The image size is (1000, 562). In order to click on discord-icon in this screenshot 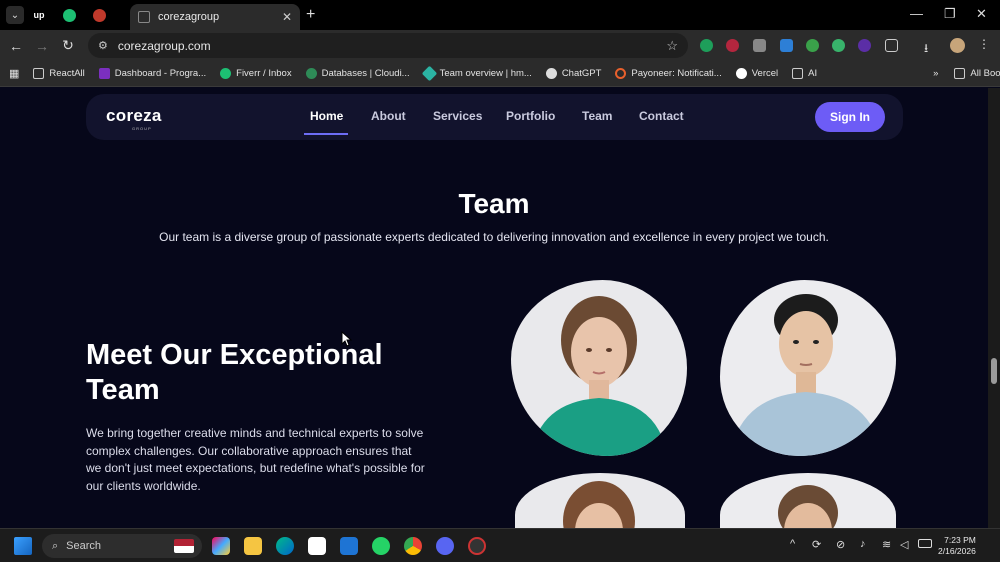, I will do `click(445, 546)`.